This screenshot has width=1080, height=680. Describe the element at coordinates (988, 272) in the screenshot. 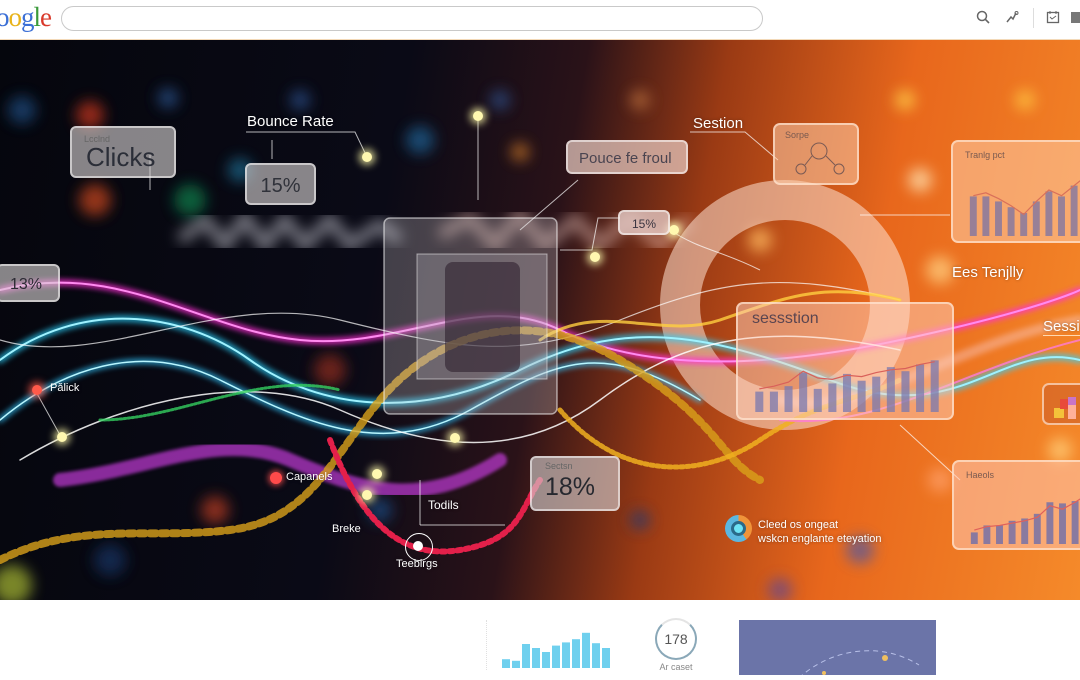

I see `ees-label: Ees Tenjlly` at that location.